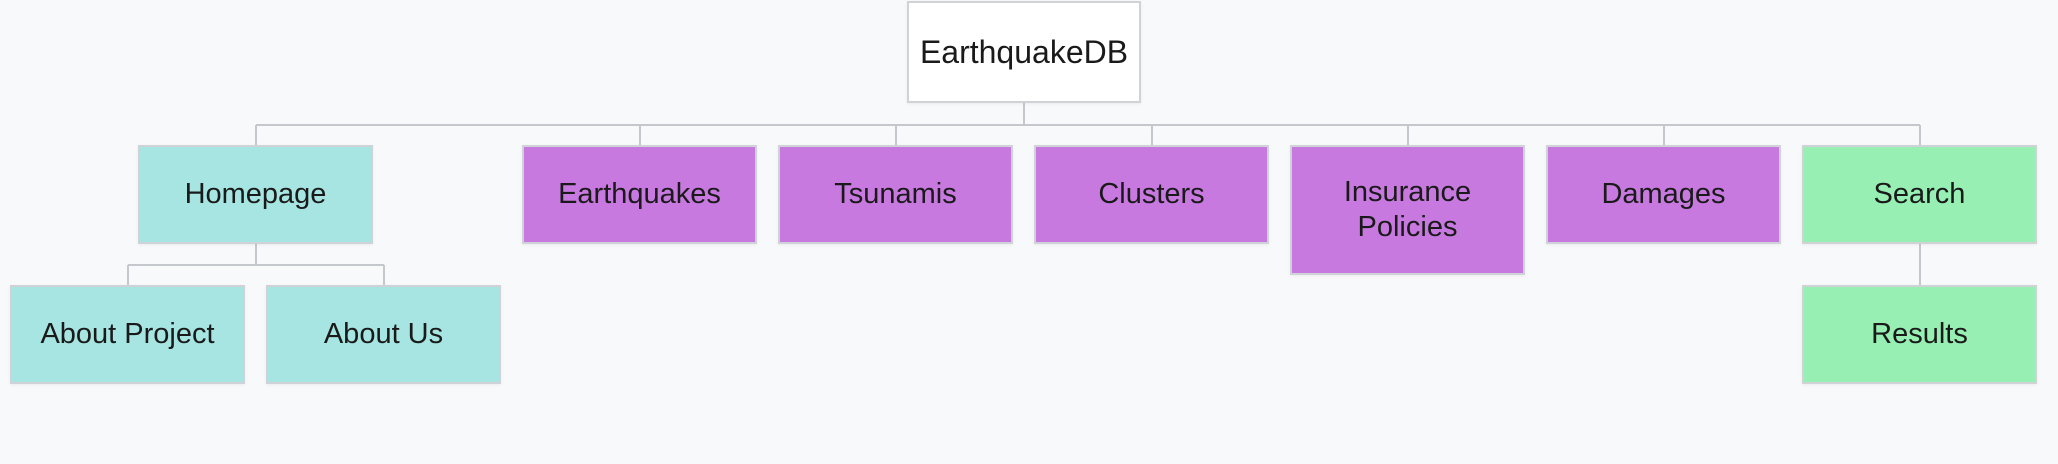  I want to click on node-tsunamis: Tsunamis, so click(895, 194).